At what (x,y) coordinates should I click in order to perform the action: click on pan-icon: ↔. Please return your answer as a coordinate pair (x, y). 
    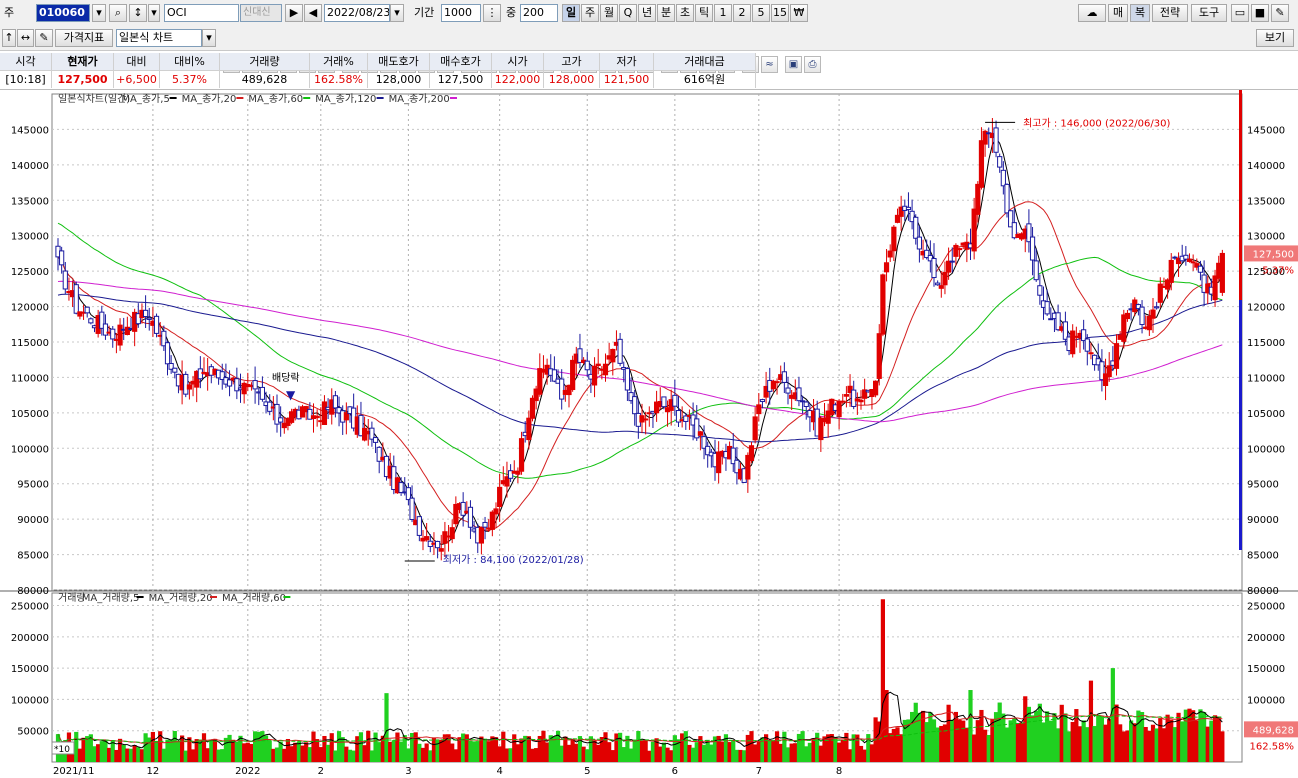
    Looking at the image, I should click on (25, 38).